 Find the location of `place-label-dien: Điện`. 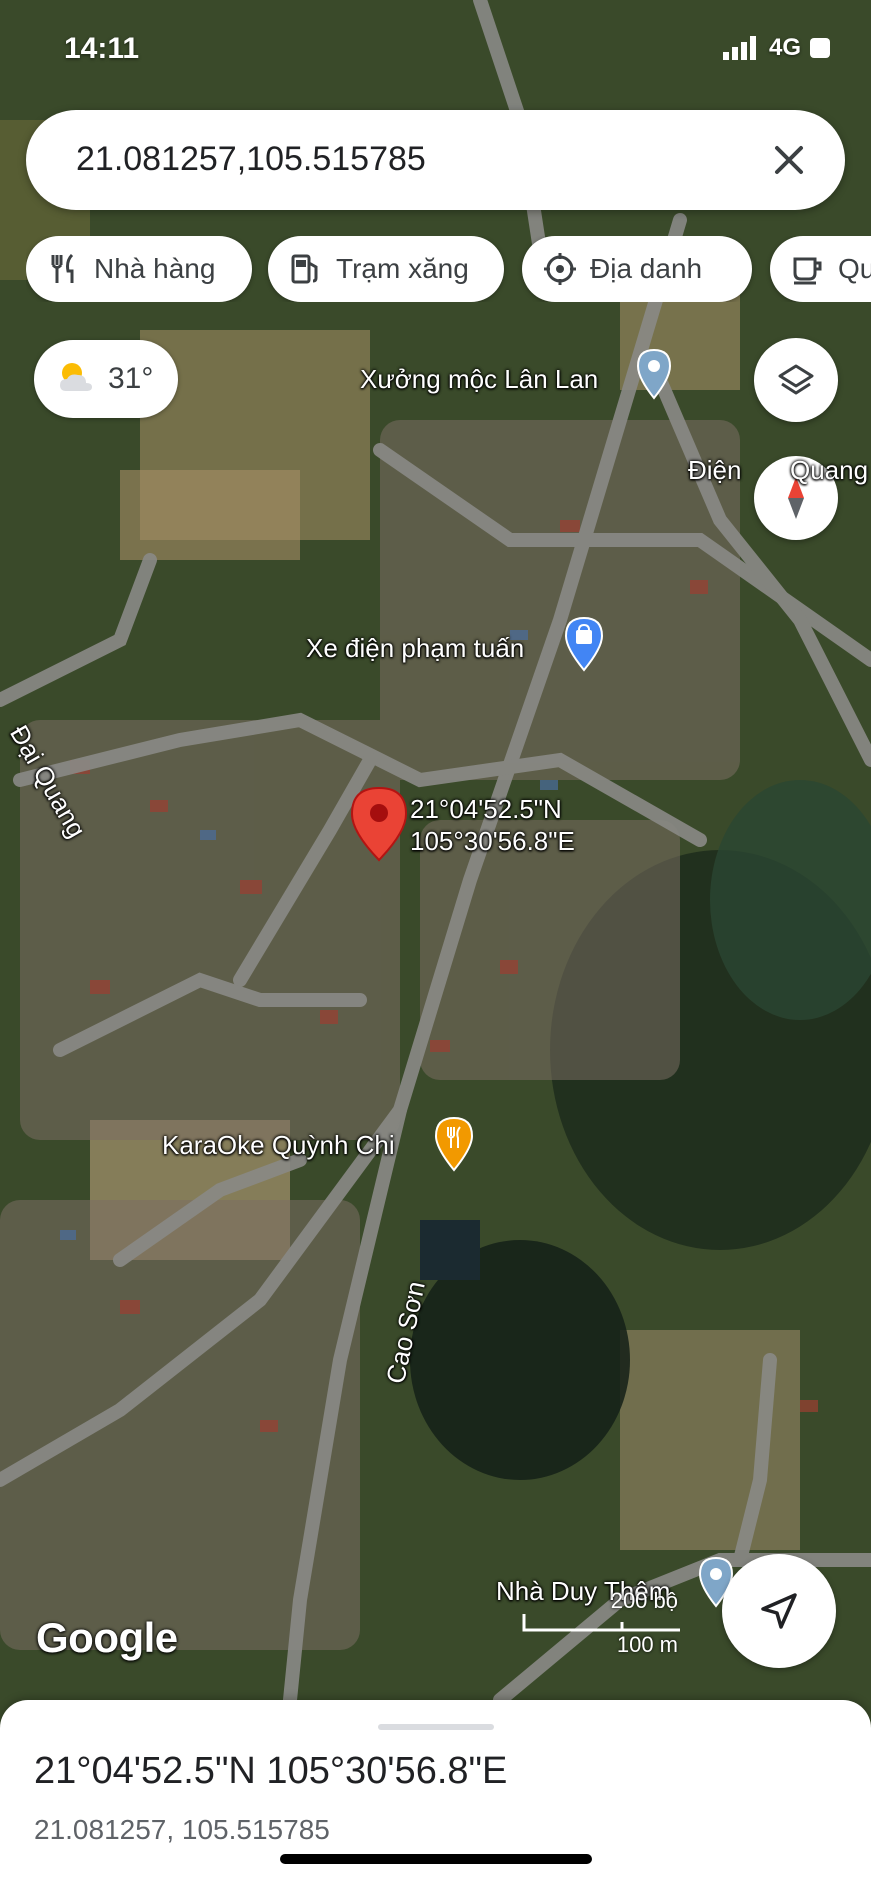

place-label-dien: Điện is located at coordinates (714, 470).